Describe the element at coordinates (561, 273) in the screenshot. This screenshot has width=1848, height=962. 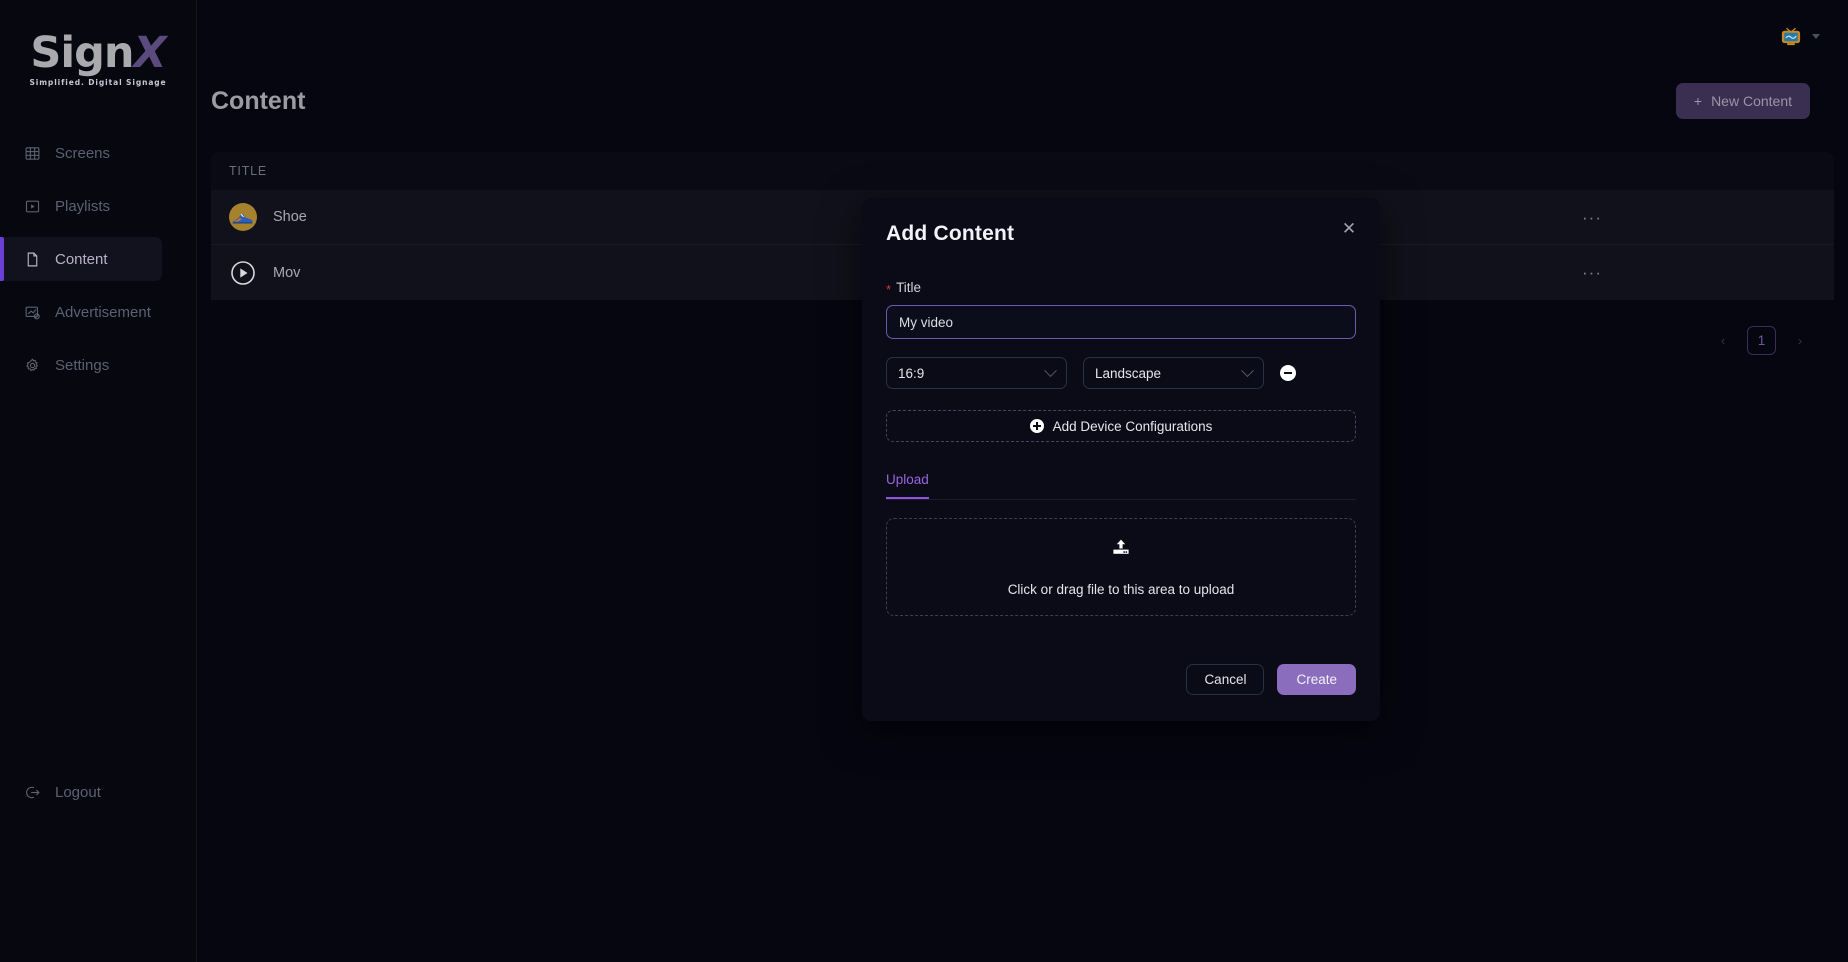
I see `row-title-cell: Mov` at that location.